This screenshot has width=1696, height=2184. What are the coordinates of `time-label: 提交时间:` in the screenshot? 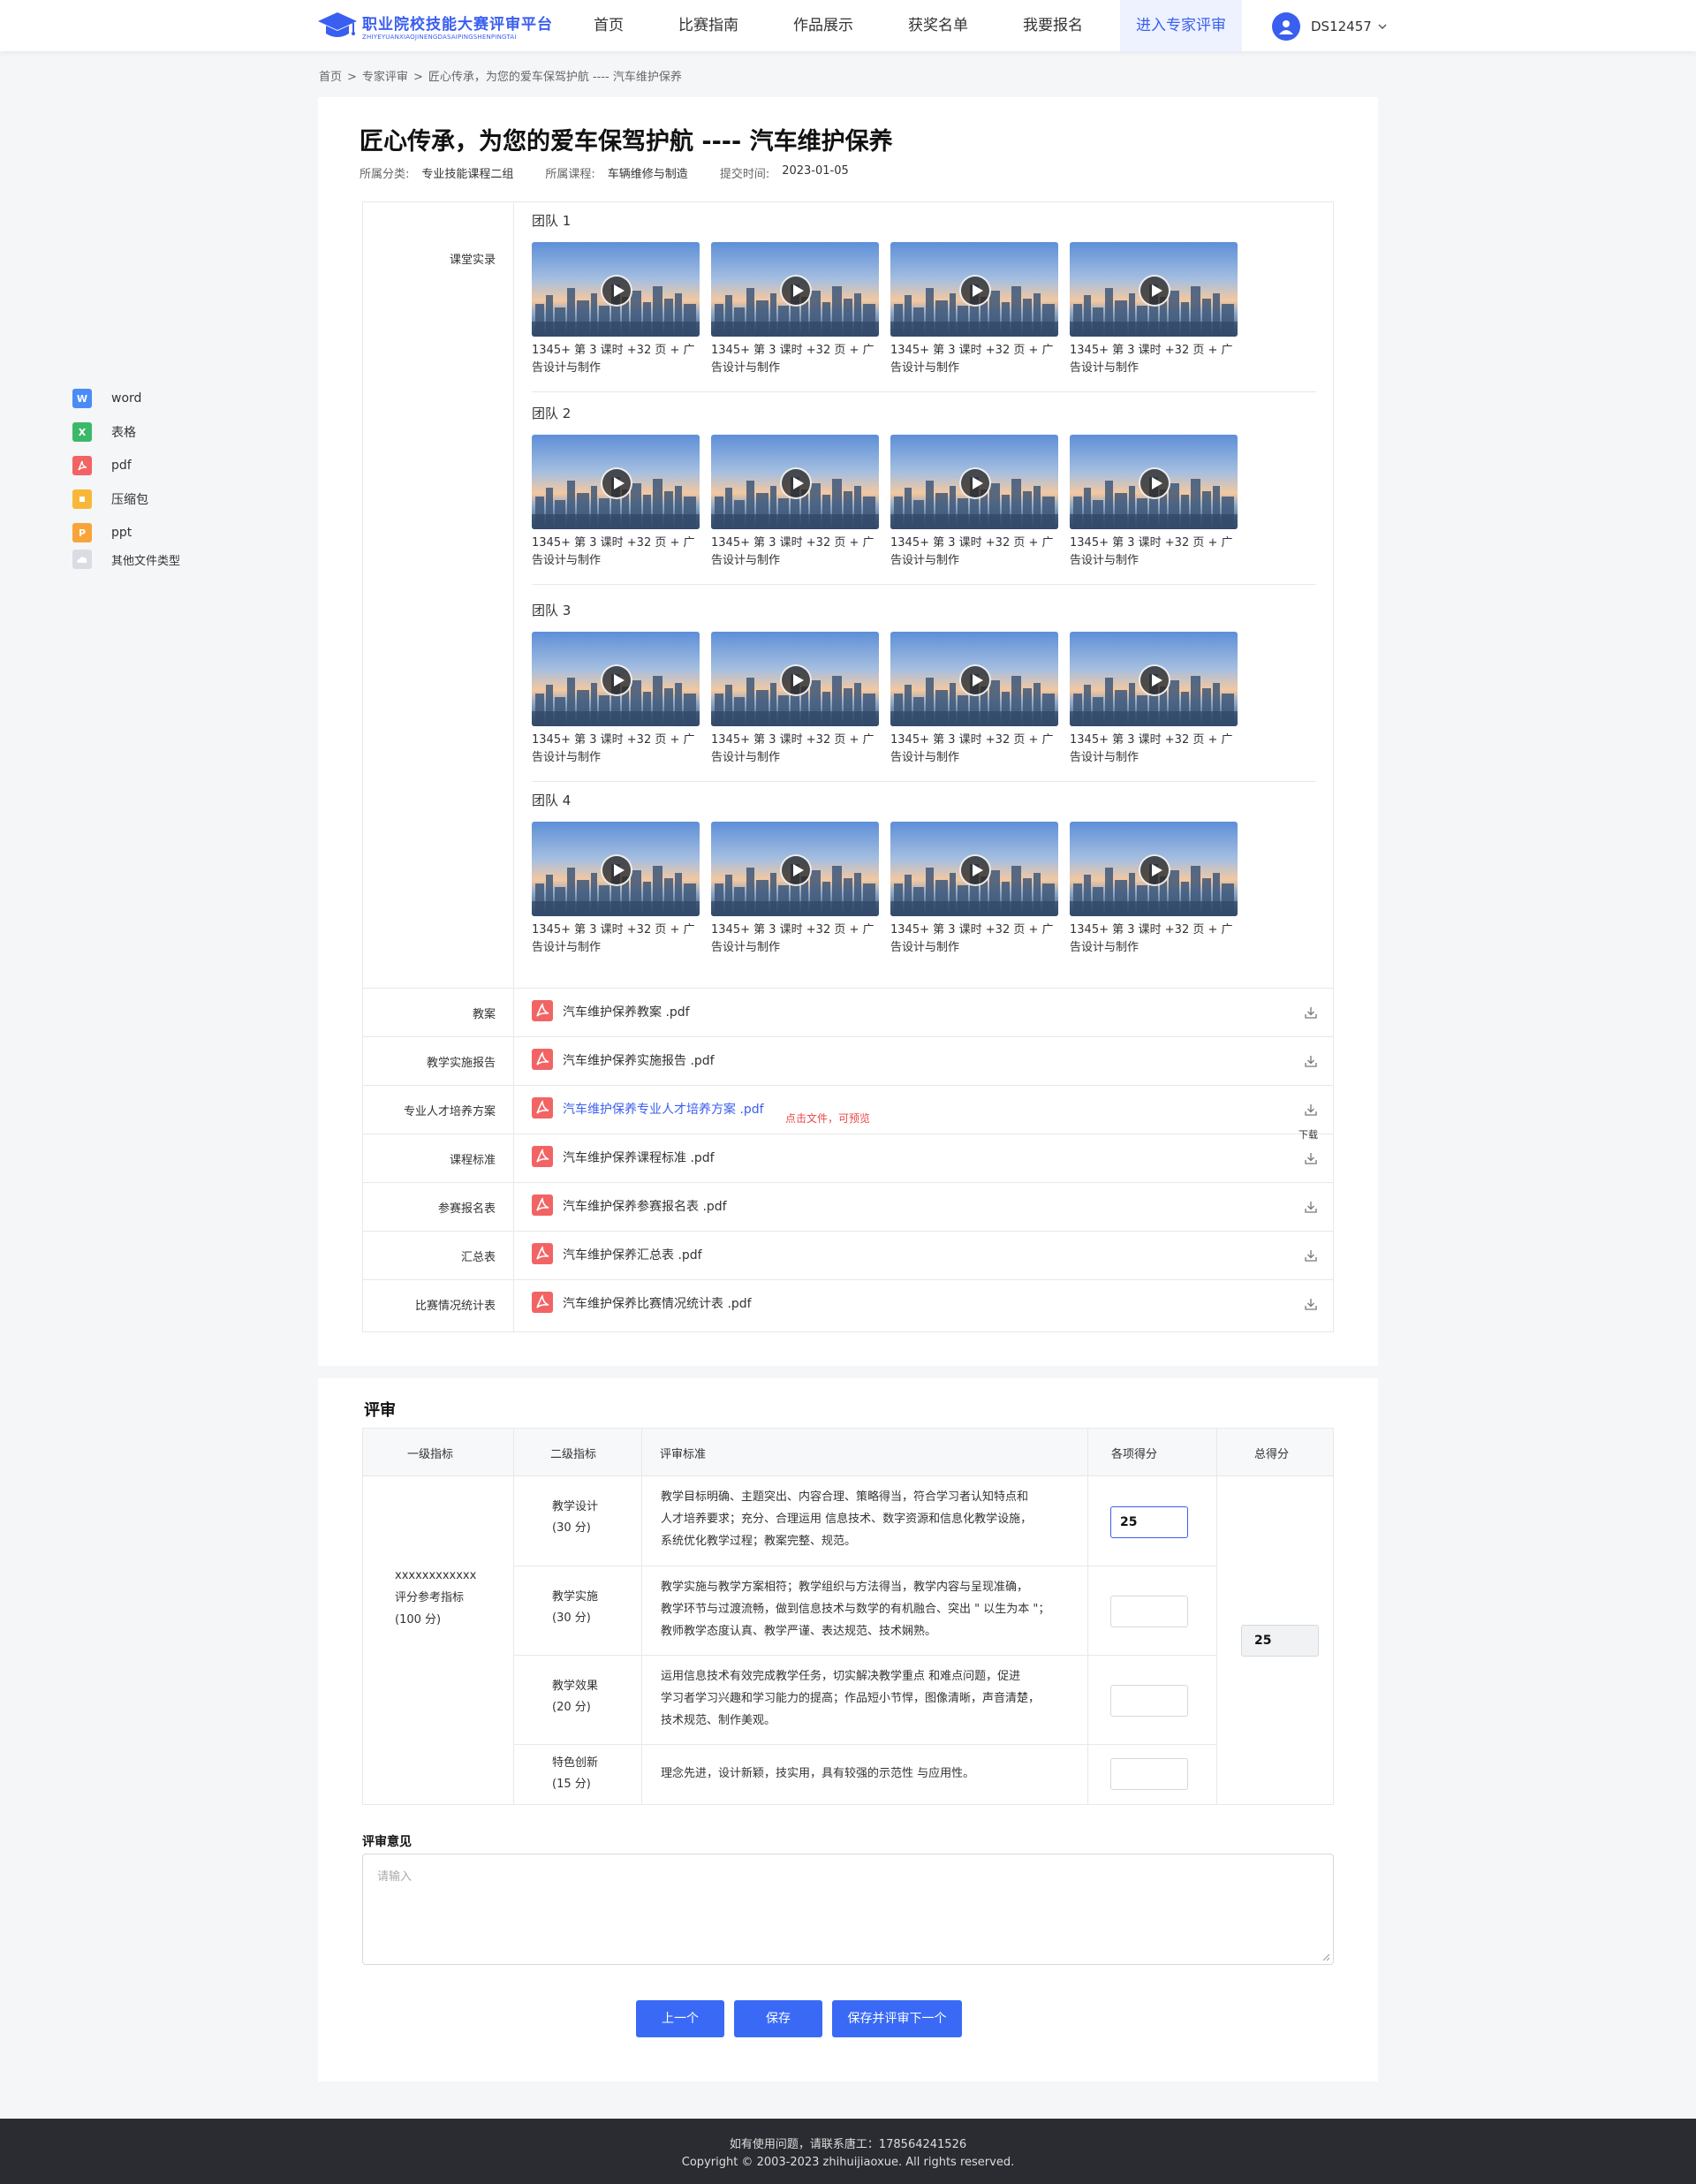 It's located at (744, 174).